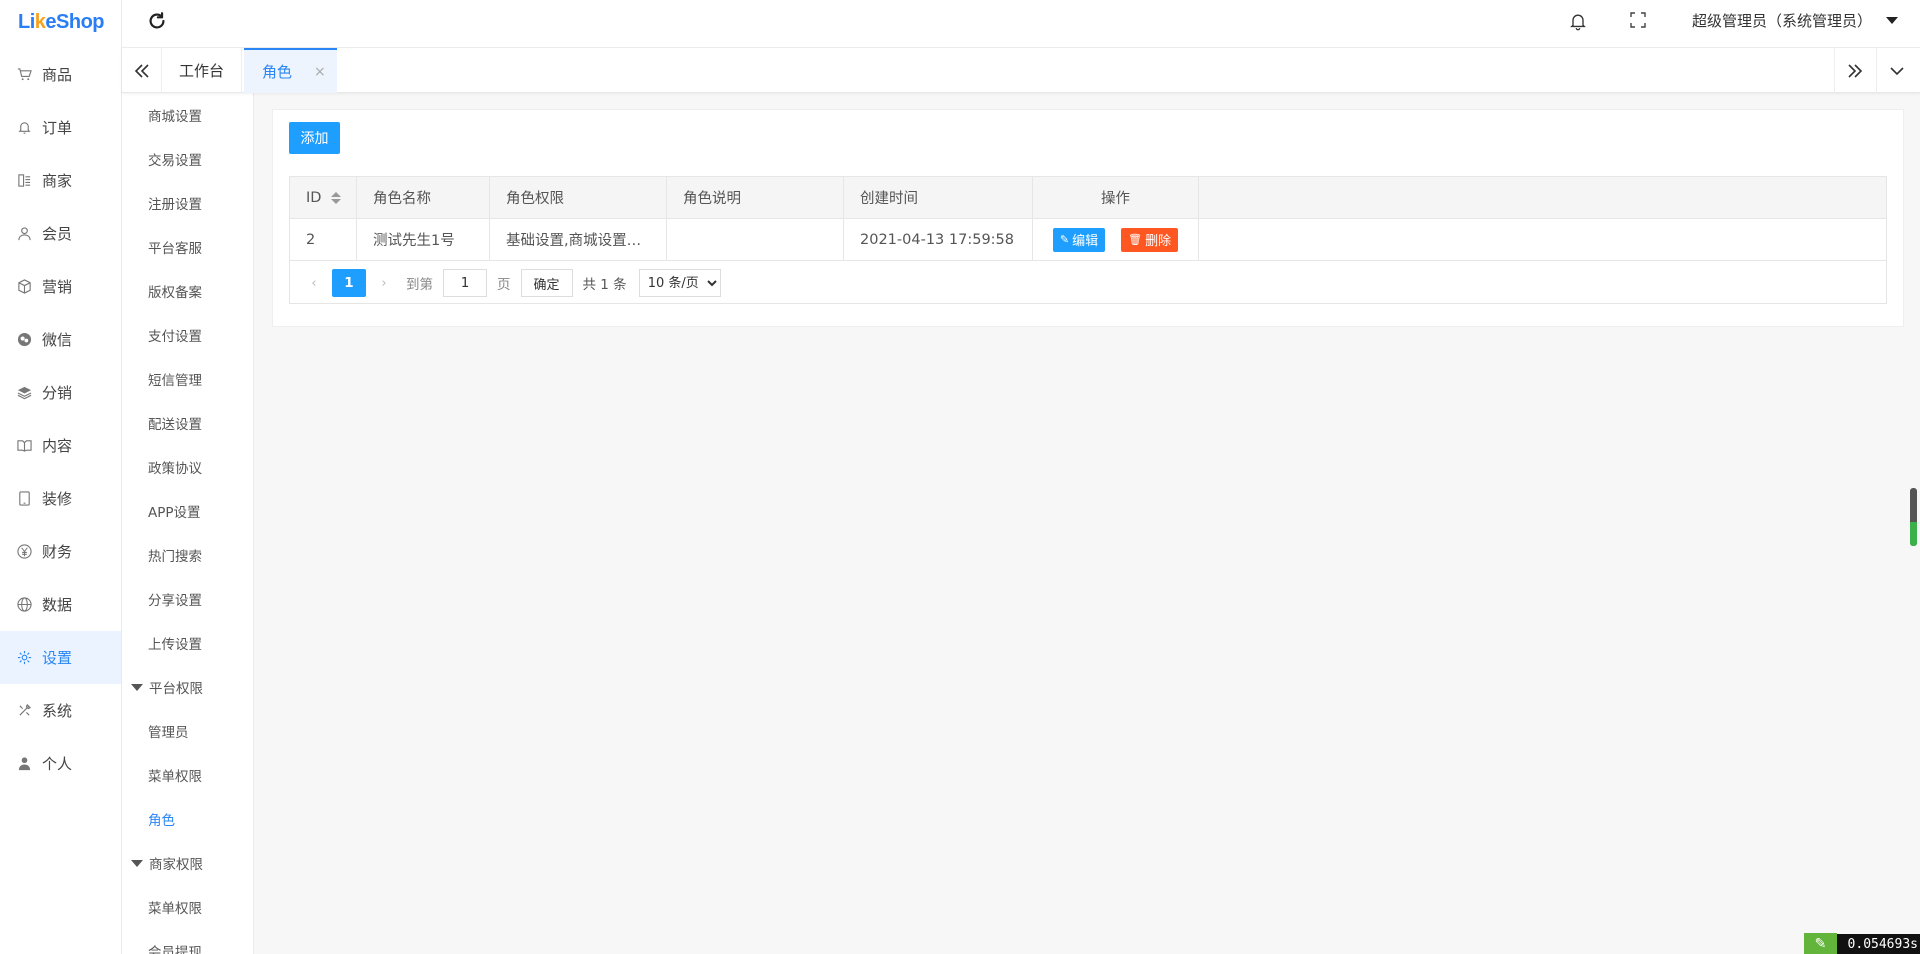 The image size is (1920, 954). What do you see at coordinates (1638, 20) in the screenshot?
I see `fullscreen-icon` at bounding box center [1638, 20].